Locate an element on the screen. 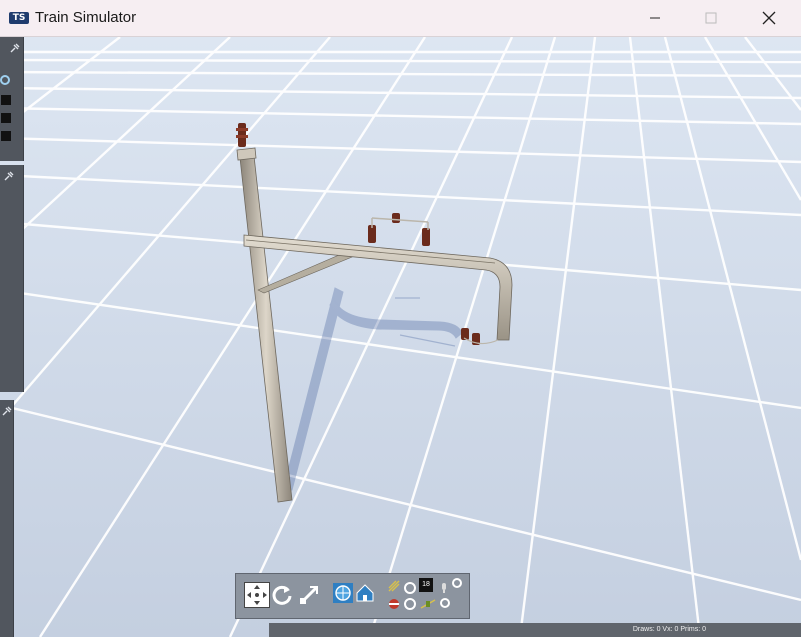 This screenshot has height=637, width=801. minimize-button is located at coordinates (655, 18).